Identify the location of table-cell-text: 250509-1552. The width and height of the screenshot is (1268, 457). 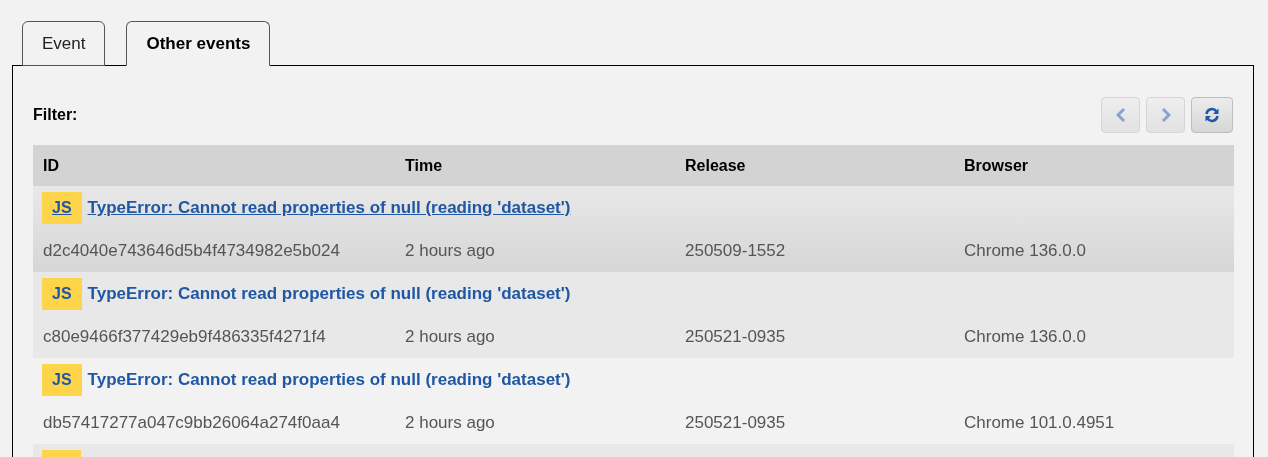
(735, 251).